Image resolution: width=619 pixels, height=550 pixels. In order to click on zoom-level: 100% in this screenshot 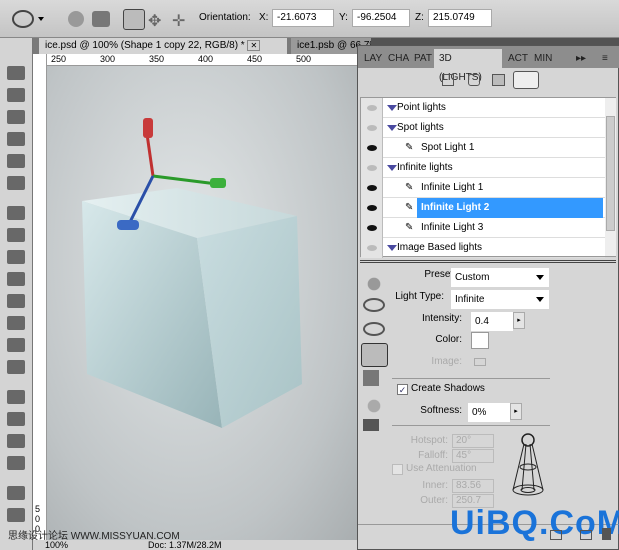, I will do `click(56, 545)`.